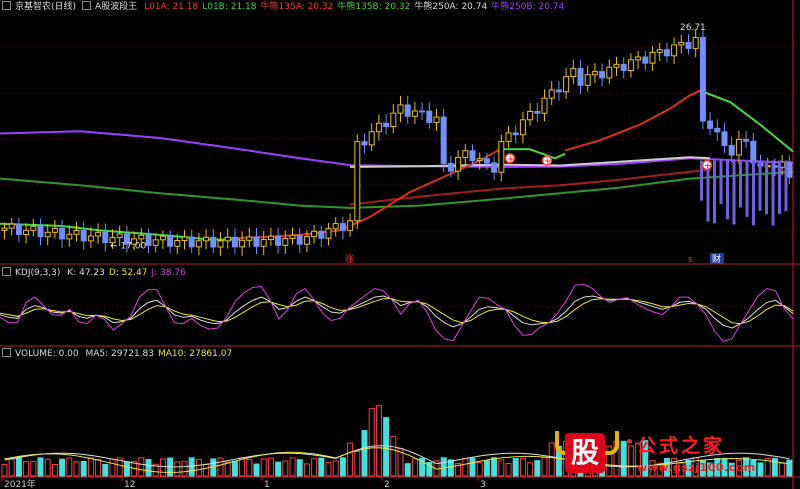  I want to click on main-legend-item-2: 牛熊135A: 20.32, so click(297, 7).